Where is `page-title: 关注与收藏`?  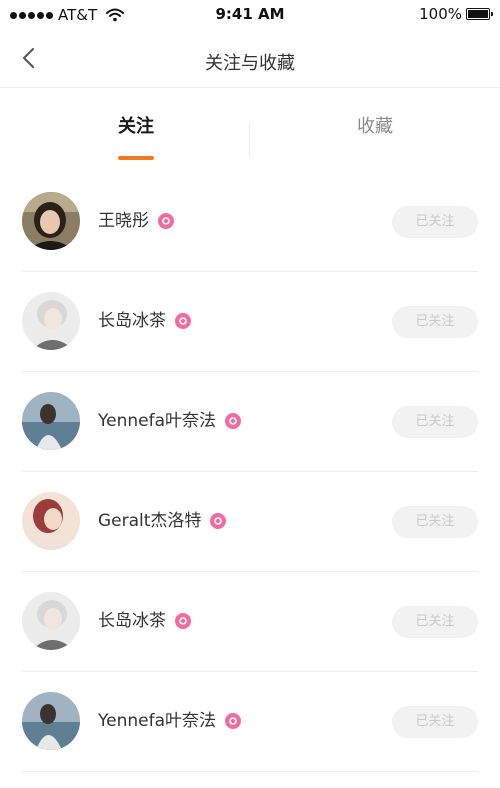
page-title: 关注与收藏 is located at coordinates (250, 63).